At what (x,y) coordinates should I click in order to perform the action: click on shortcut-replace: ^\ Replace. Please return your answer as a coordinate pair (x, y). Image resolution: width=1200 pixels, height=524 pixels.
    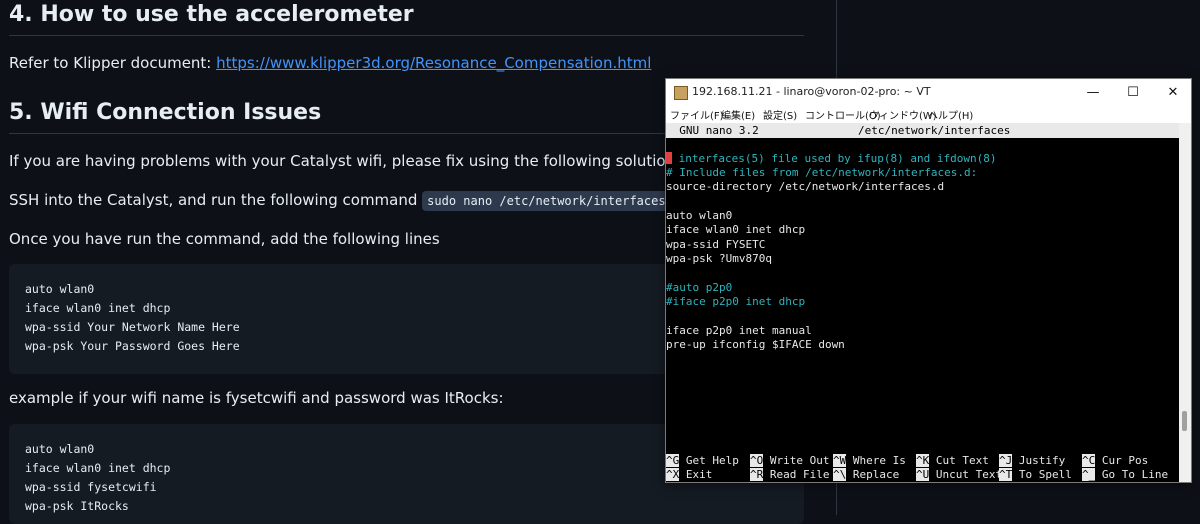
    Looking at the image, I should click on (866, 475).